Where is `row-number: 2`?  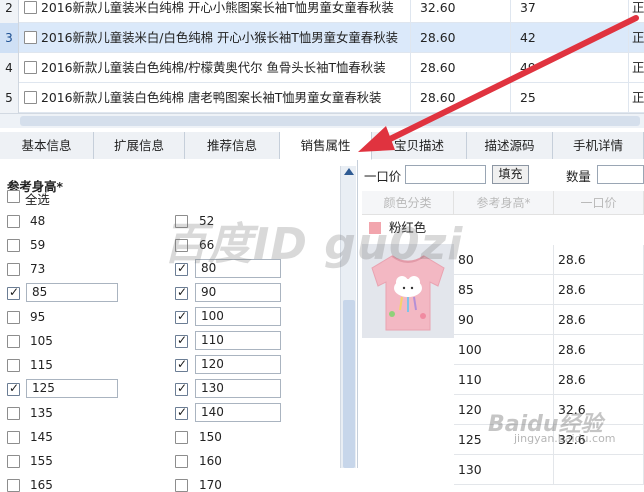
row-number: 2 is located at coordinates (9, 11).